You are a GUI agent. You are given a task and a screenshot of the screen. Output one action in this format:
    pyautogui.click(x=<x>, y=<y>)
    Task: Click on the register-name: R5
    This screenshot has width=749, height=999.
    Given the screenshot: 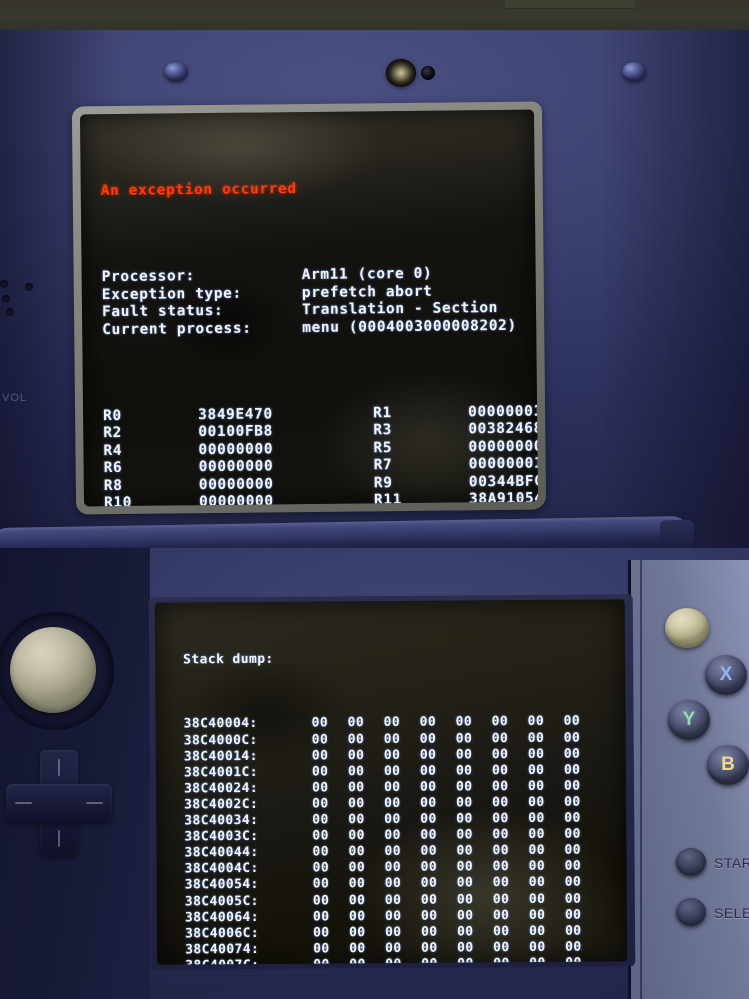 What is the action you would take?
    pyautogui.click(x=383, y=447)
    